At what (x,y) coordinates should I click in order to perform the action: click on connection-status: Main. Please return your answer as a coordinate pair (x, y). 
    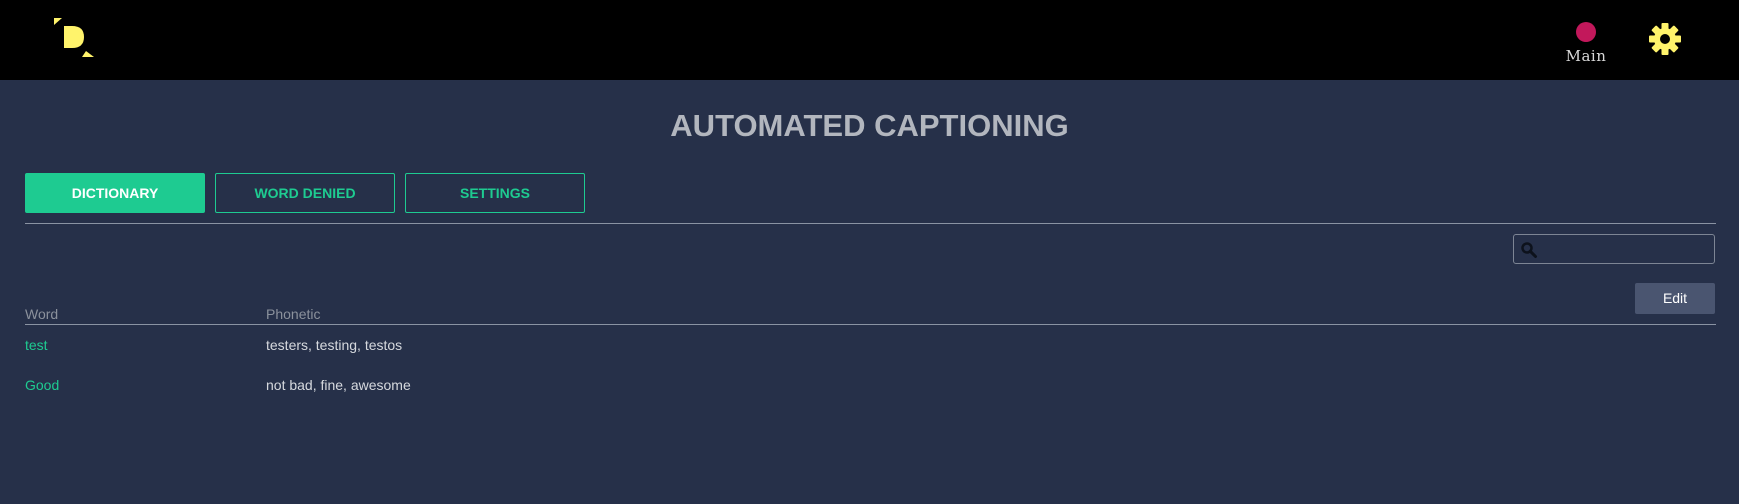
    Looking at the image, I should click on (1586, 44).